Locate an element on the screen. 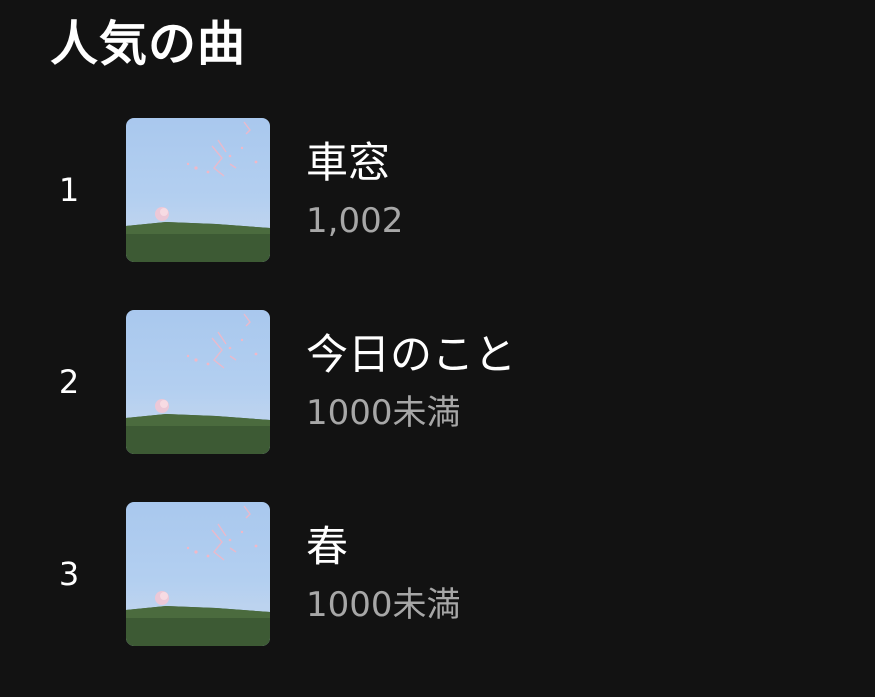 The height and width of the screenshot is (697, 875). track-rank: 2 is located at coordinates (69, 382).